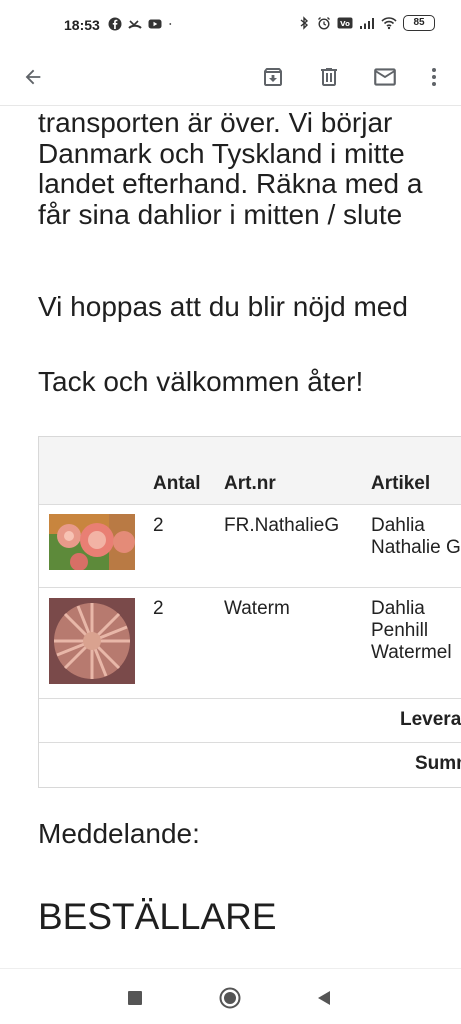 The height and width of the screenshot is (1024, 461). What do you see at coordinates (401, 483) in the screenshot?
I see `header-artikel: Artikel` at bounding box center [401, 483].